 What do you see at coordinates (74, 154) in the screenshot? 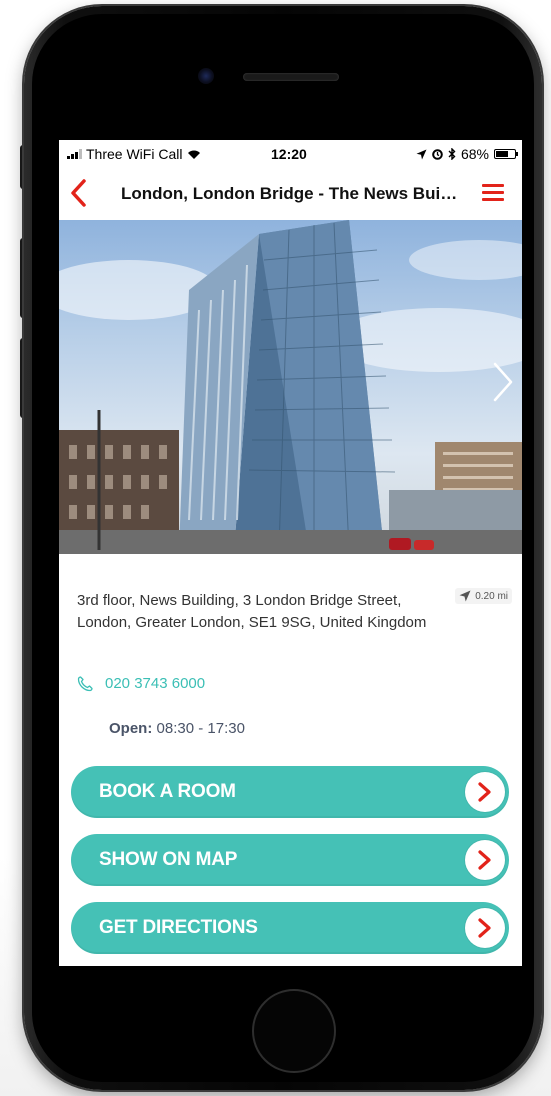
I see `signal-icon` at bounding box center [74, 154].